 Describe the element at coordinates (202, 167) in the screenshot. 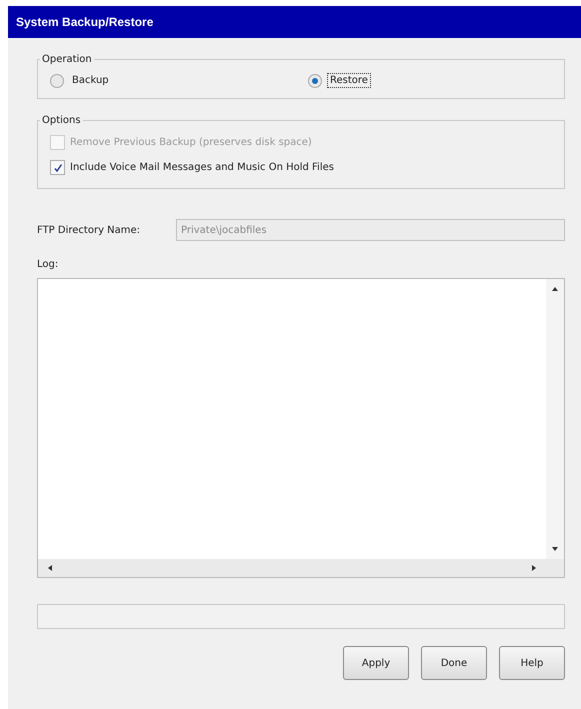

I see `checkbox-label: Include Voice Mail Messages and Music On Hold Files` at that location.